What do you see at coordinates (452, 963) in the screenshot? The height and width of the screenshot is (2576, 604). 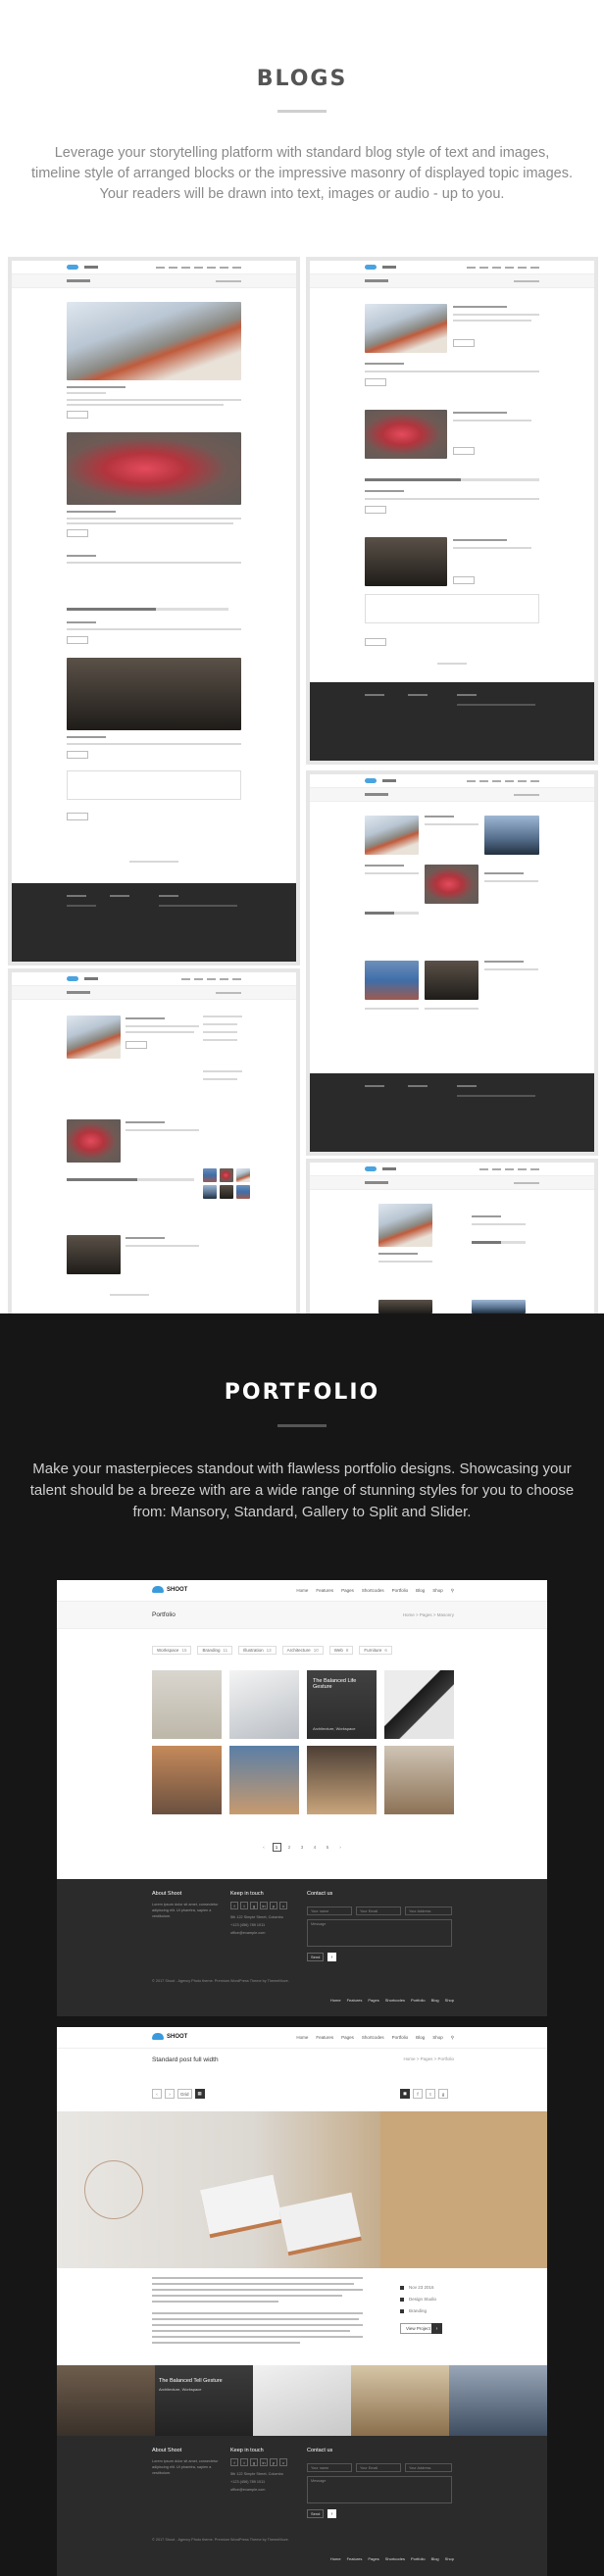 I see `blog-masonry-screenshot` at bounding box center [452, 963].